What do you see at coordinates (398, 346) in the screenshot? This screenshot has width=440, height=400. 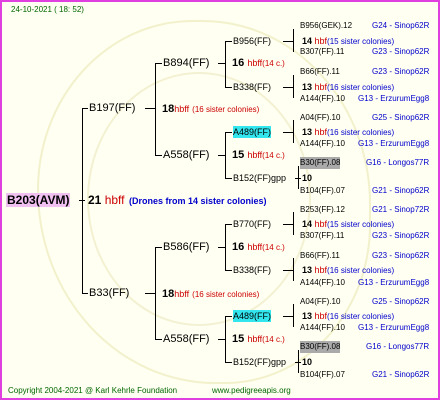 I see `gen4-info: G16 - Longos77R` at bounding box center [398, 346].